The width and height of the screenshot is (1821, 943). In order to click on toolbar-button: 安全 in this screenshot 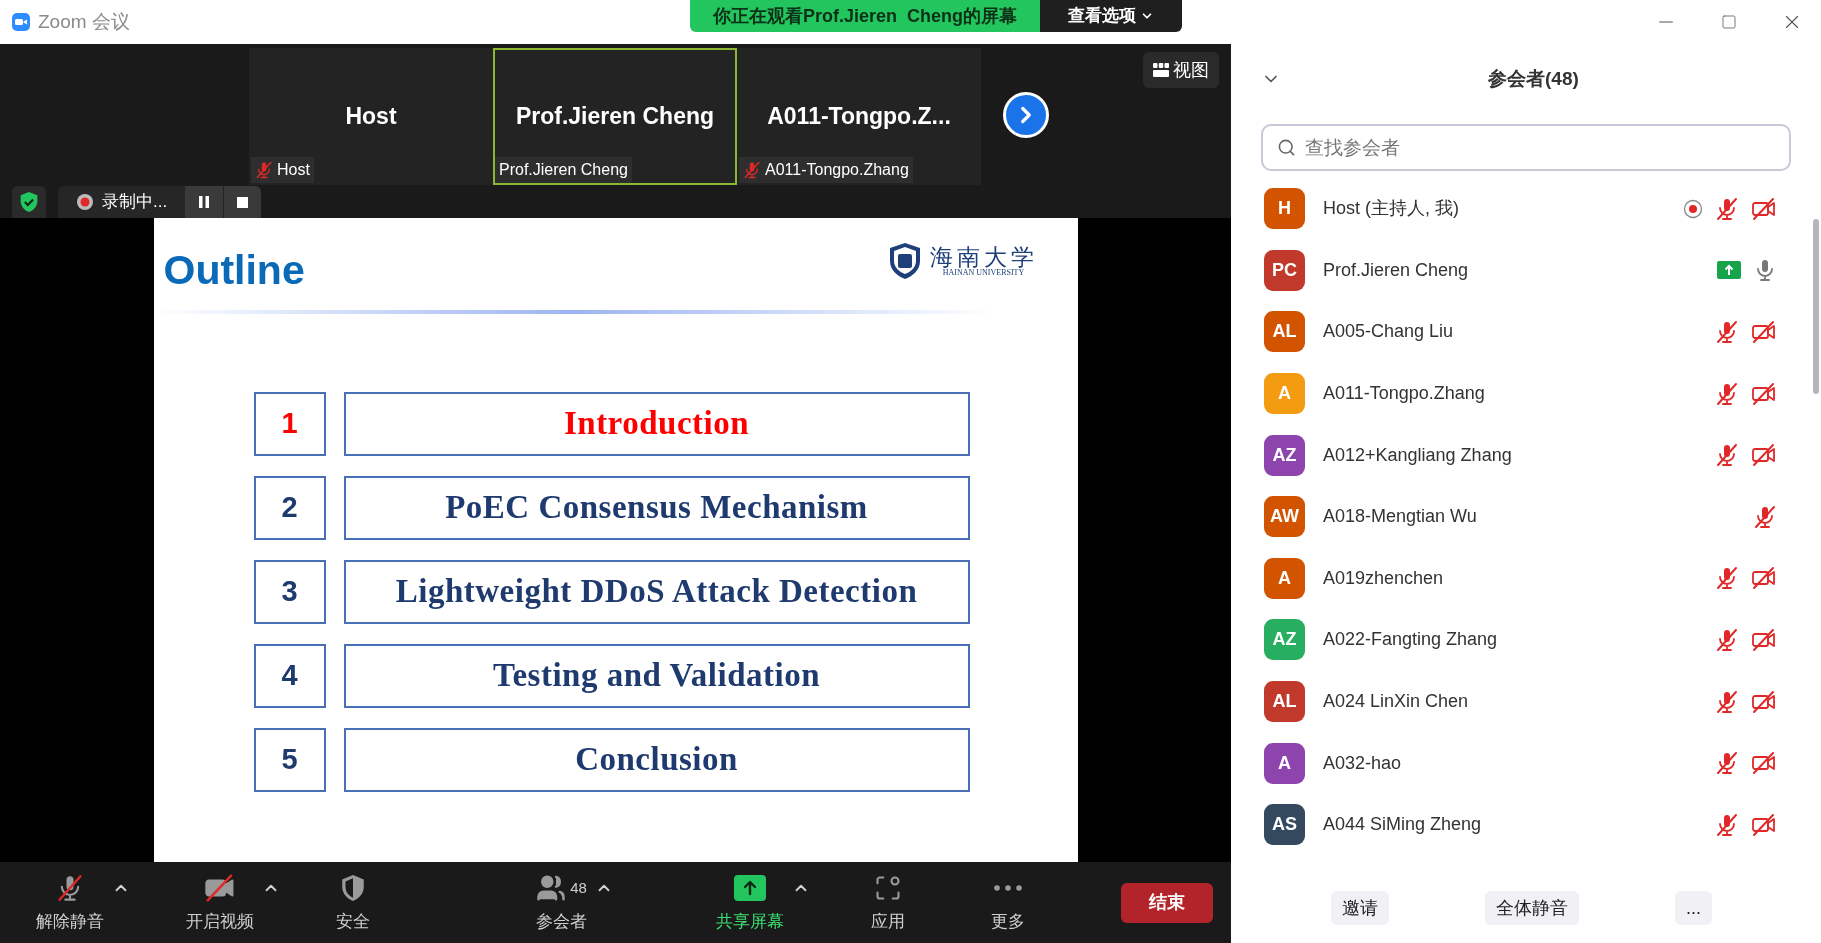, I will do `click(353, 902)`.